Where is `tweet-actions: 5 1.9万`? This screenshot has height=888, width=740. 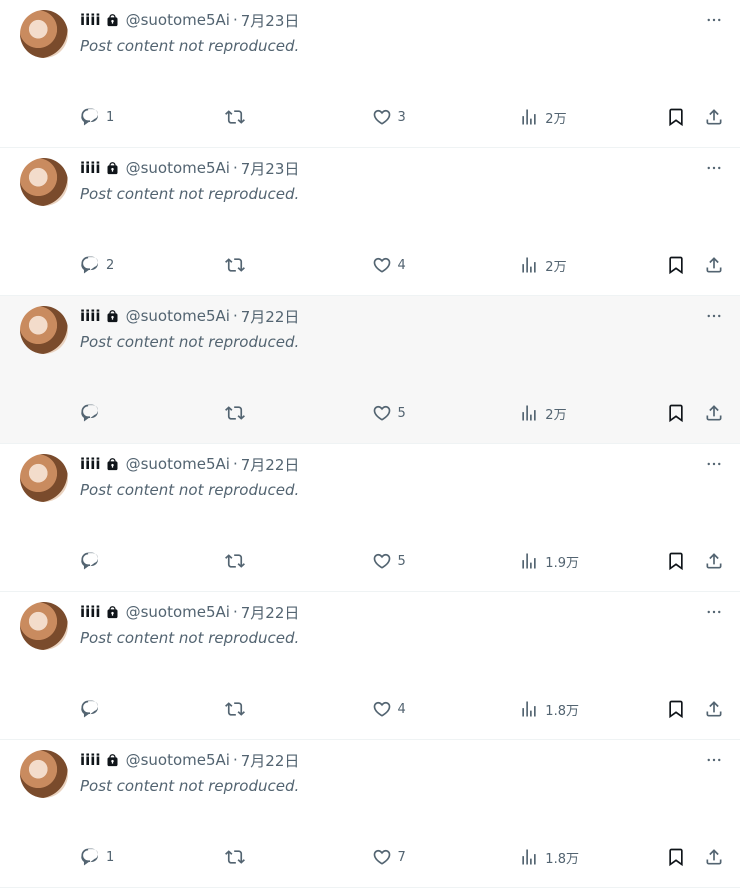 tweet-actions: 5 1.9万 is located at coordinates (402, 561).